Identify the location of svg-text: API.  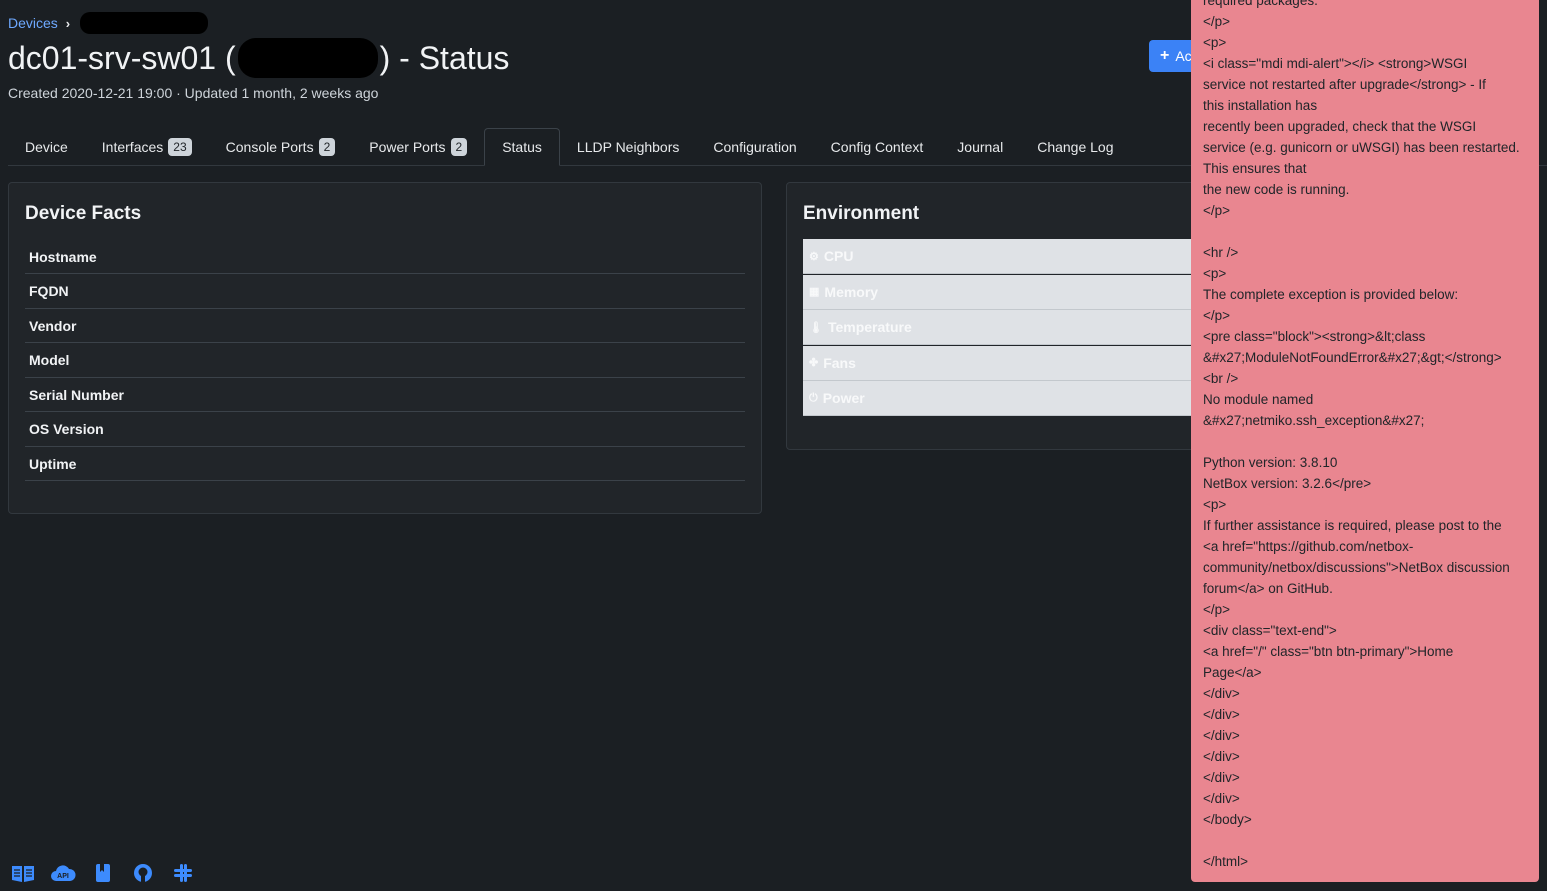
(63, 876).